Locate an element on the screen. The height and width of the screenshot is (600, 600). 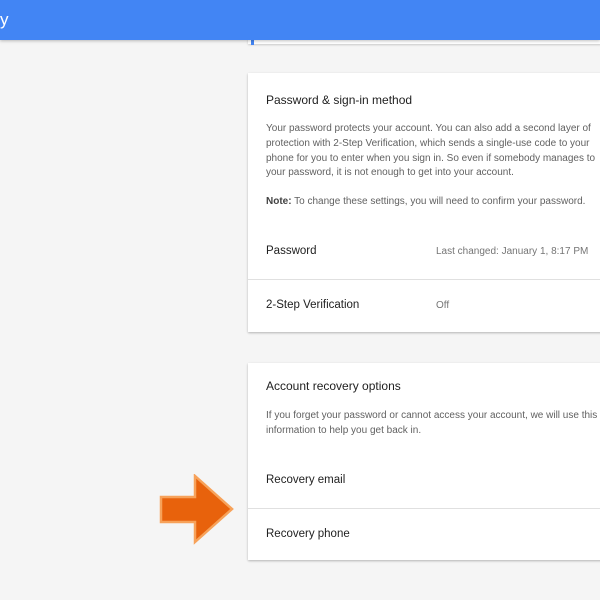
recovery-phone-row: Recovery phone is located at coordinates (424, 534).